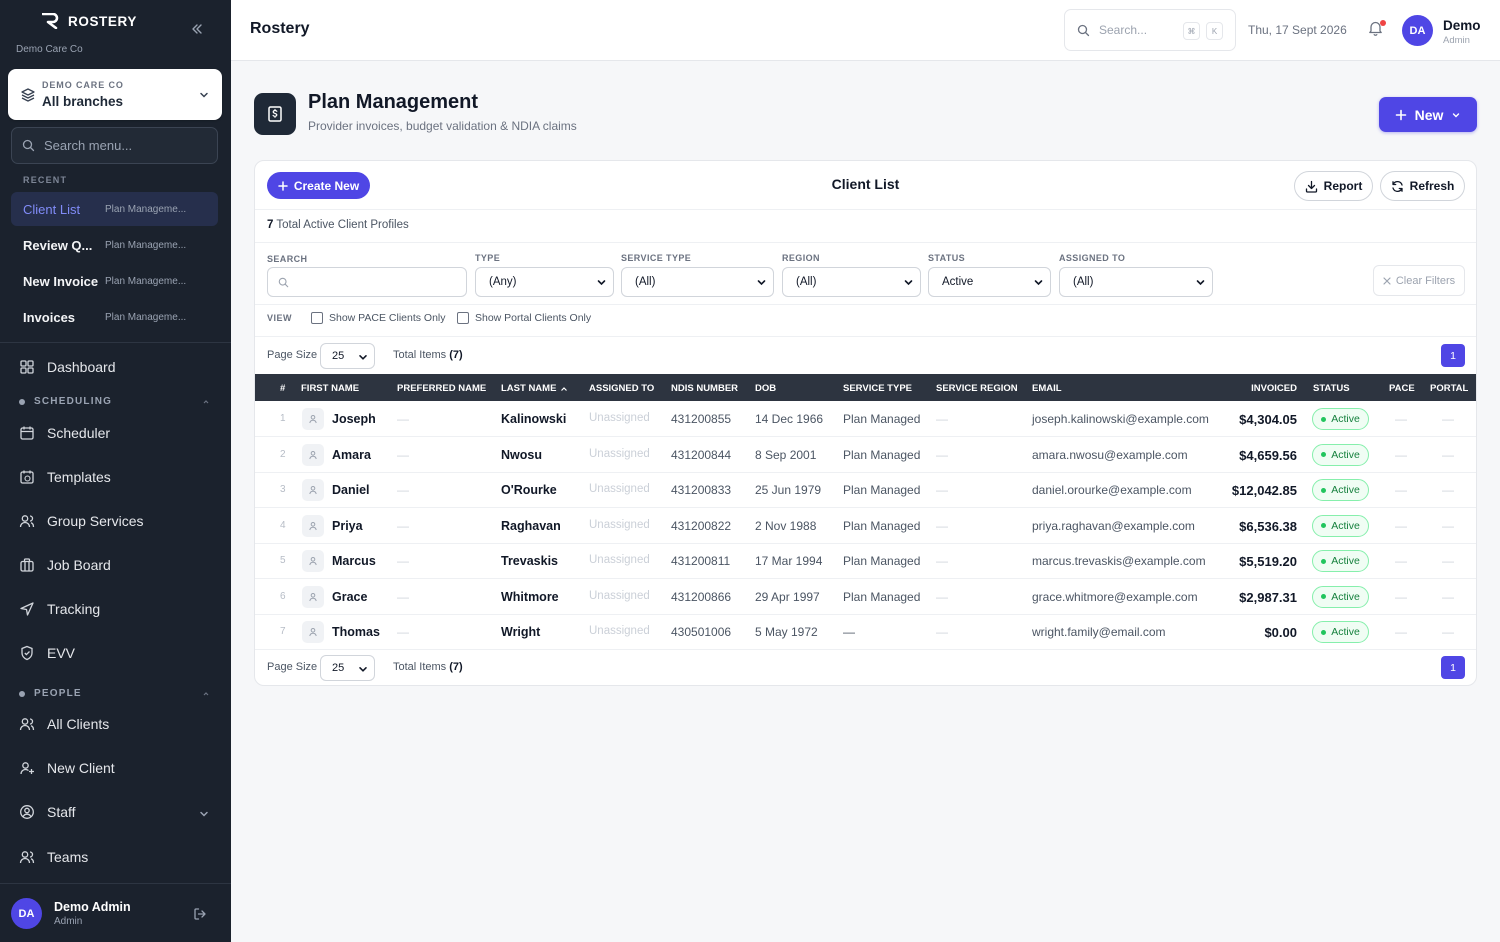 The width and height of the screenshot is (1500, 942). What do you see at coordinates (349, 597) in the screenshot?
I see `first-name: Grace` at bounding box center [349, 597].